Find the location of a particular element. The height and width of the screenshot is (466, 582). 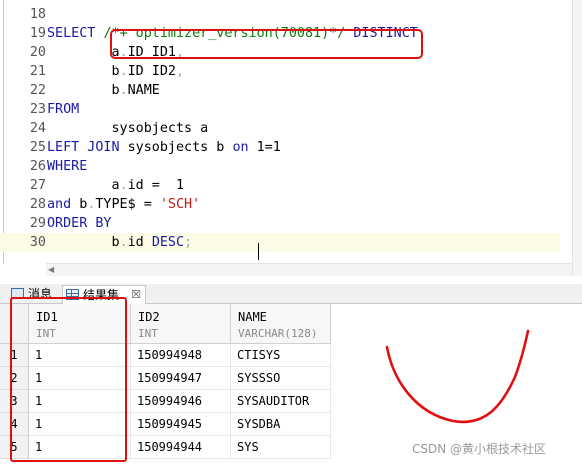

column-header-name: NAME VARCHAR(128) is located at coordinates (281, 324).